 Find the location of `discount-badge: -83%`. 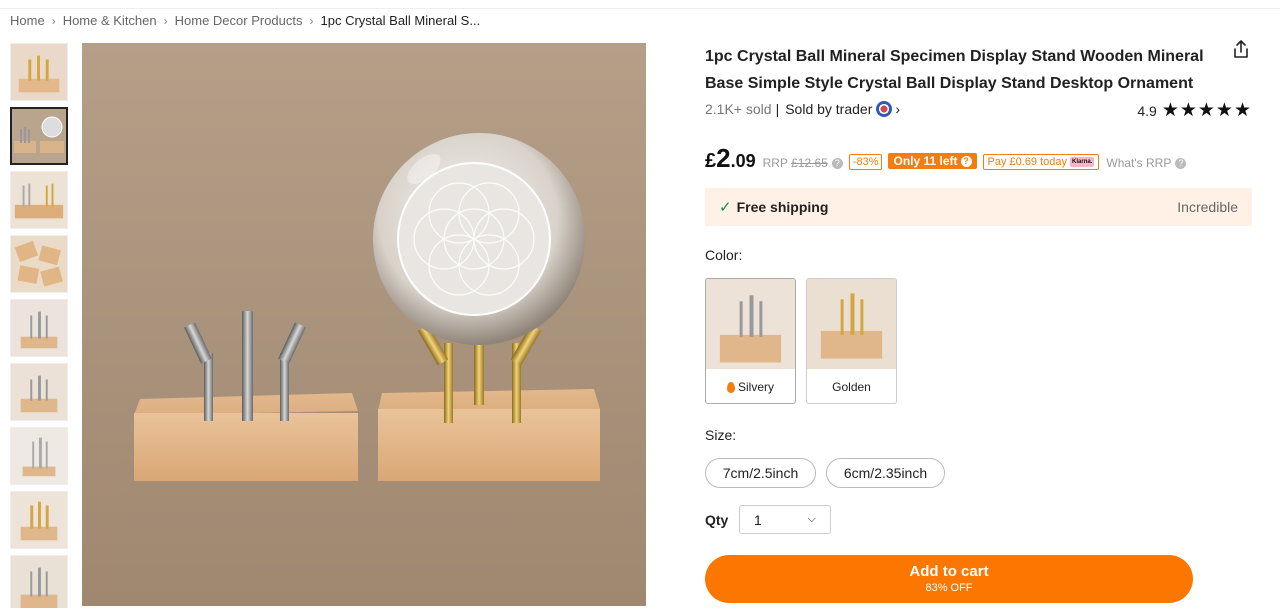

discount-badge: -83% is located at coordinates (865, 162).